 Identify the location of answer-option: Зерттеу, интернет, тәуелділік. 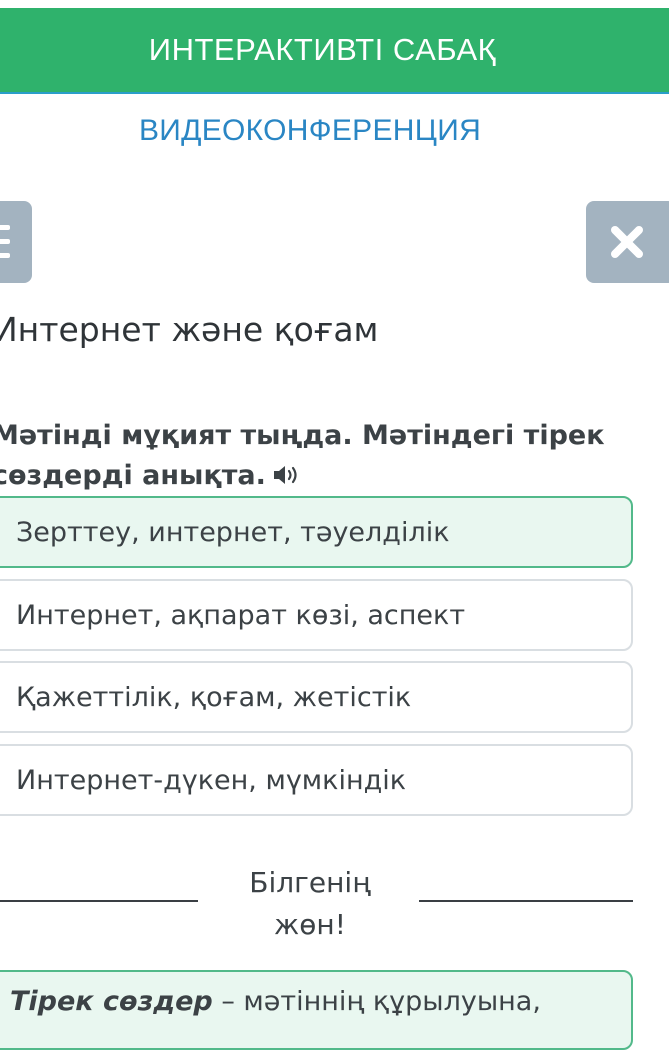
(316, 532).